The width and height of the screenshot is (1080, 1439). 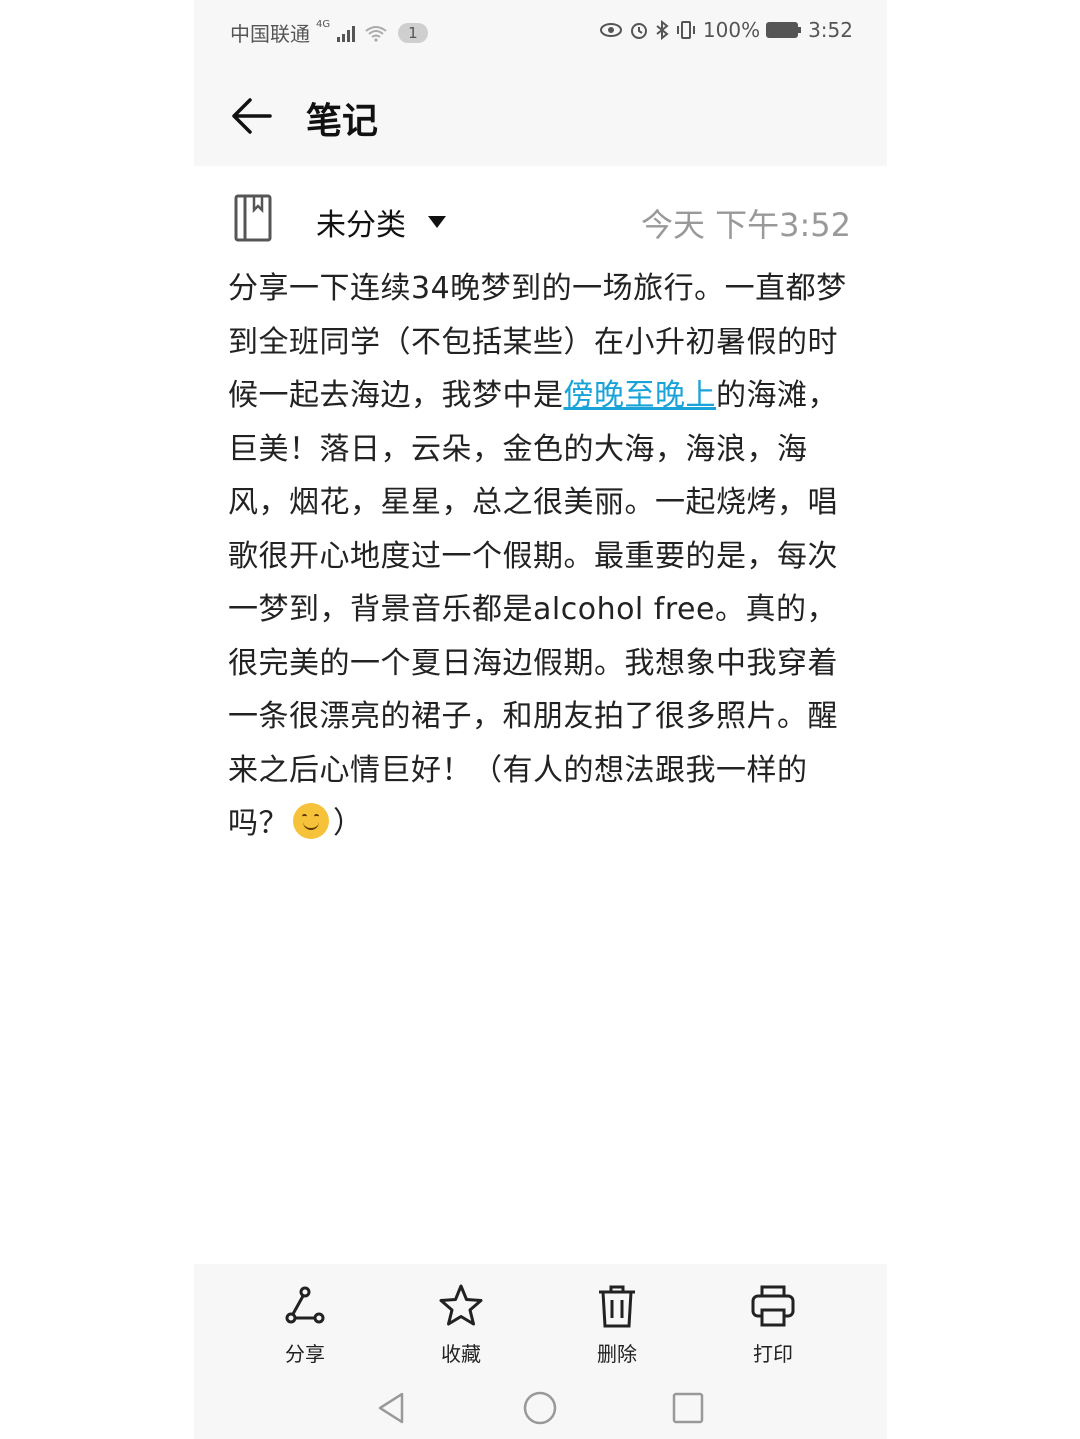 What do you see at coordinates (342, 121) in the screenshot?
I see `page-title: 笔记` at bounding box center [342, 121].